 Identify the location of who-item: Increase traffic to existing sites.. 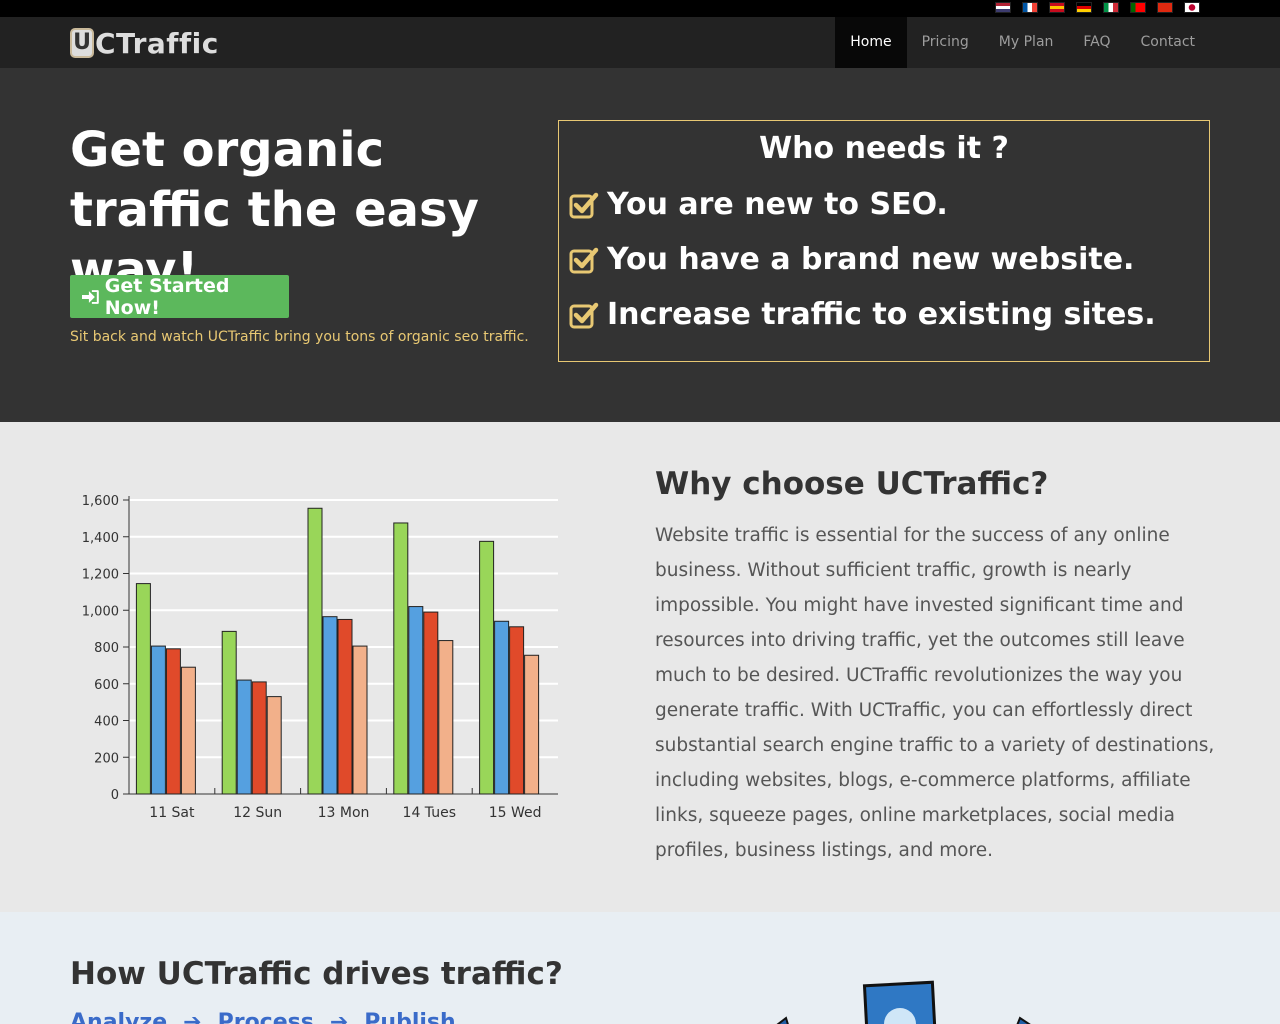
(862, 314).